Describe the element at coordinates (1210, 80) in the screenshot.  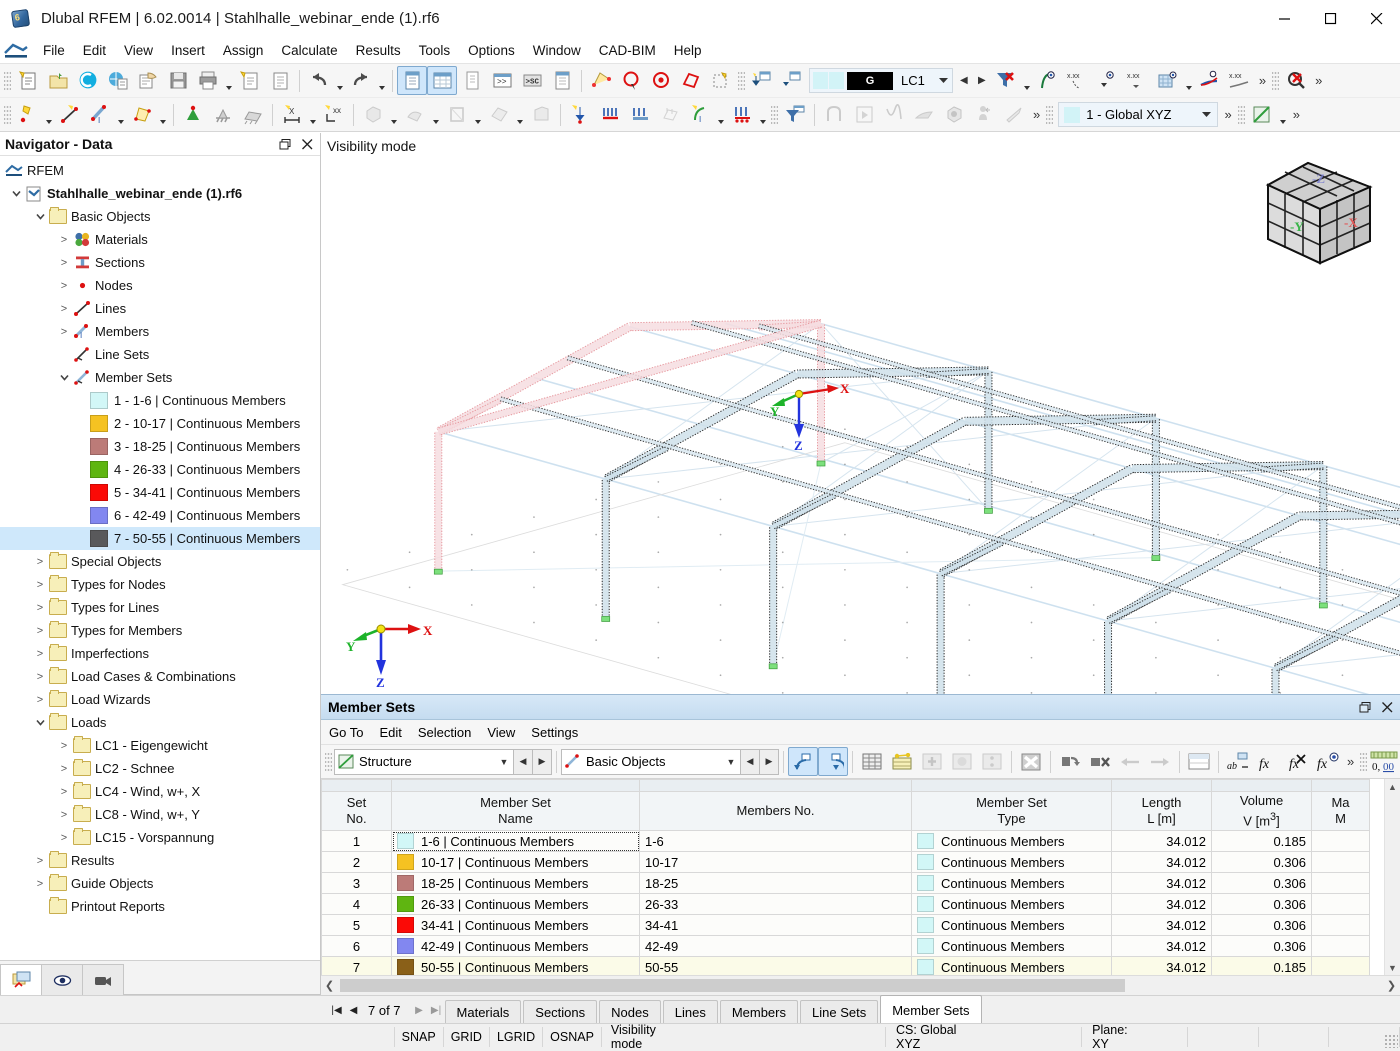
I see `show-diagram-icon` at that location.